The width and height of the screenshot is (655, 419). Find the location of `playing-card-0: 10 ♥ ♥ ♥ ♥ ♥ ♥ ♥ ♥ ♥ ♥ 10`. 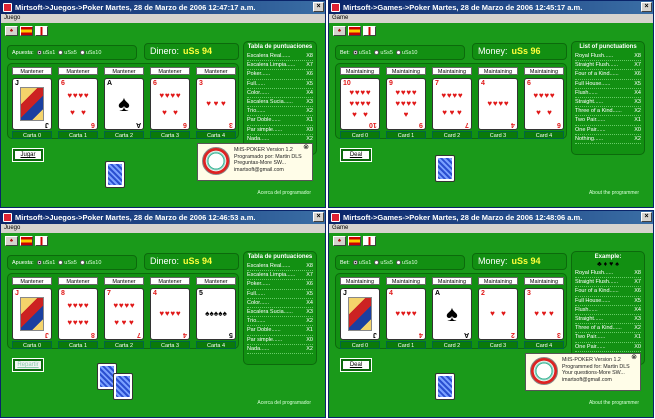

playing-card-0: 10 ♥ ♥ ♥ ♥ ♥ ♥ ♥ ♥ ♥ ♥ 10 is located at coordinates (360, 104).